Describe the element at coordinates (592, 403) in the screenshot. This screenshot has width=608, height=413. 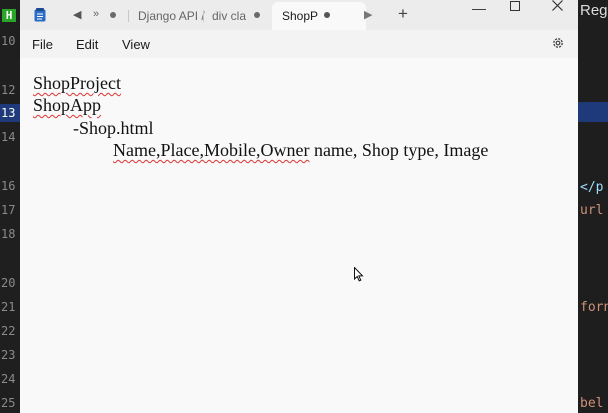
I see `code-fragment: bel` at that location.